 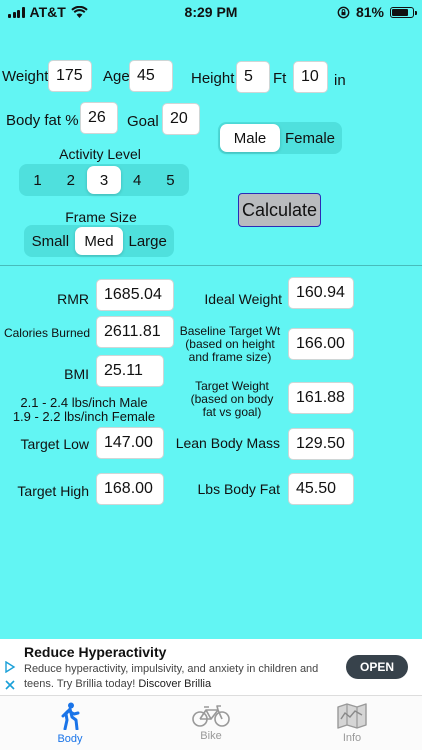 I want to click on height-in-input: 10, so click(x=310, y=77).